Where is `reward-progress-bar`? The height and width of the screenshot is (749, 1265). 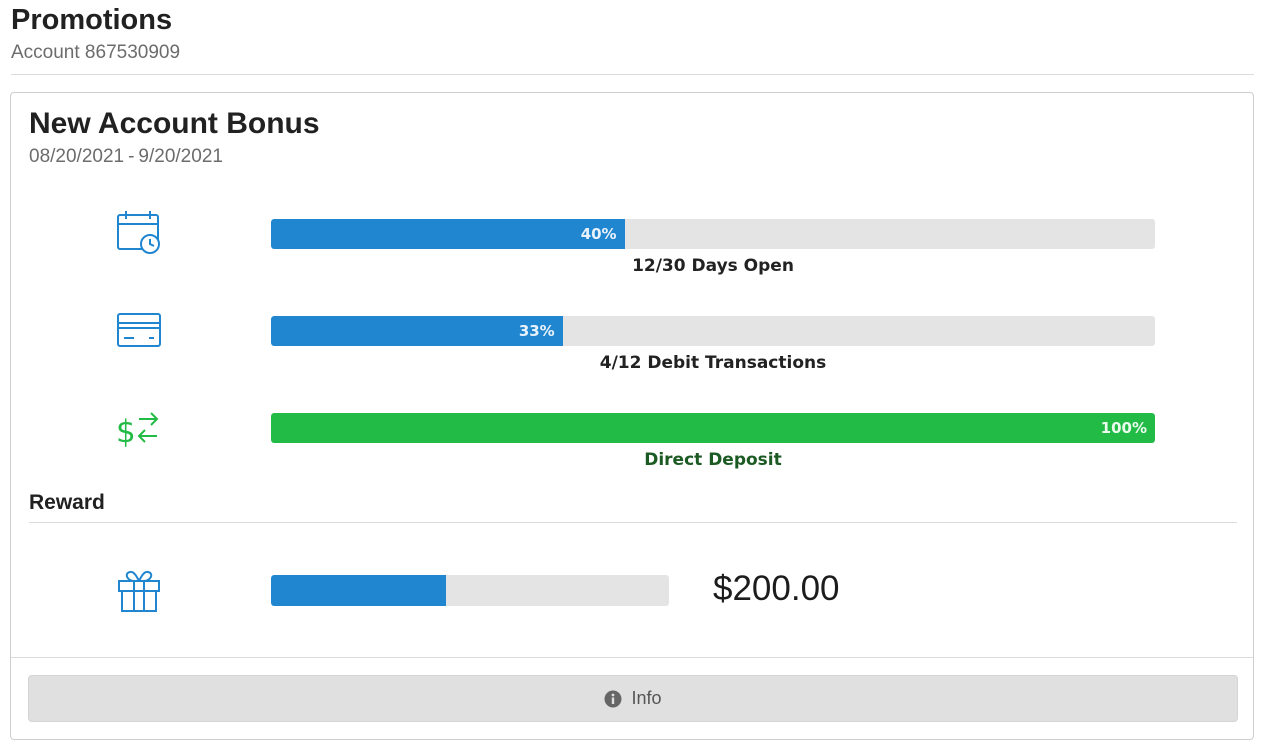
reward-progress-bar is located at coordinates (470, 590).